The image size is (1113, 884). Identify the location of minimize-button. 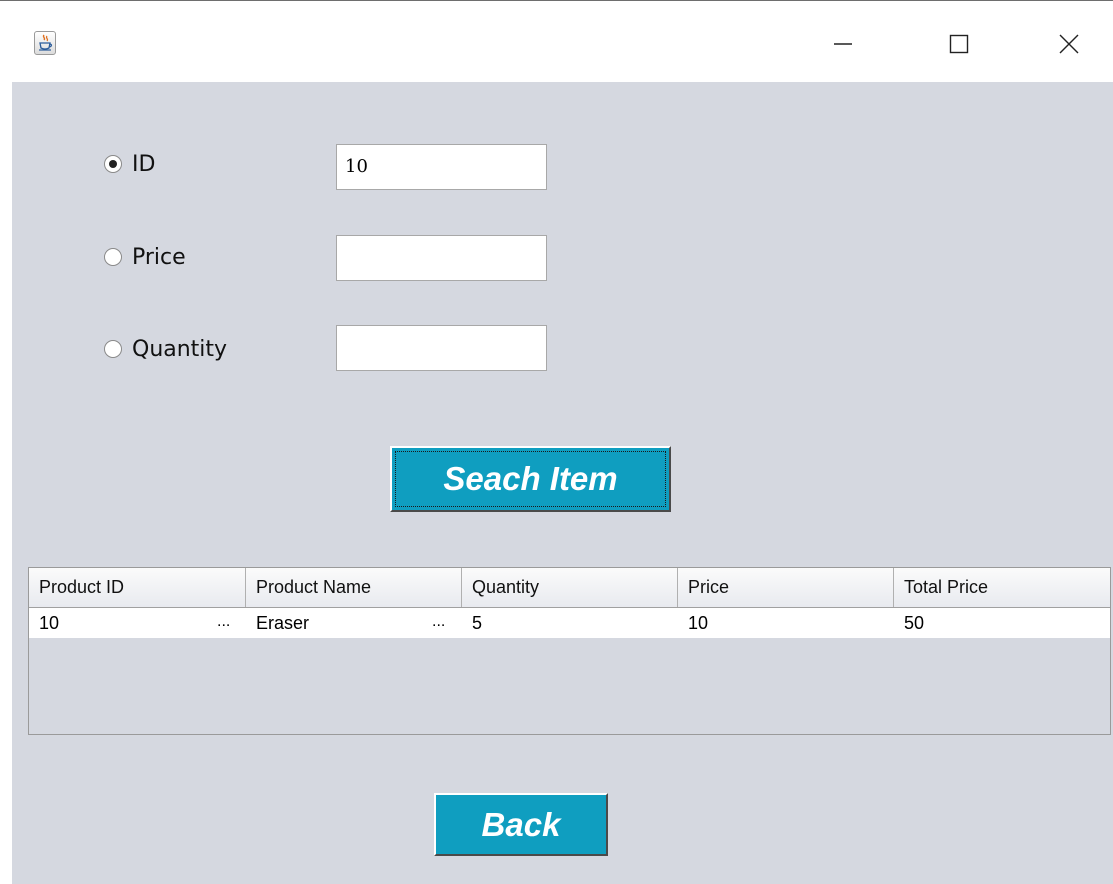
(843, 44).